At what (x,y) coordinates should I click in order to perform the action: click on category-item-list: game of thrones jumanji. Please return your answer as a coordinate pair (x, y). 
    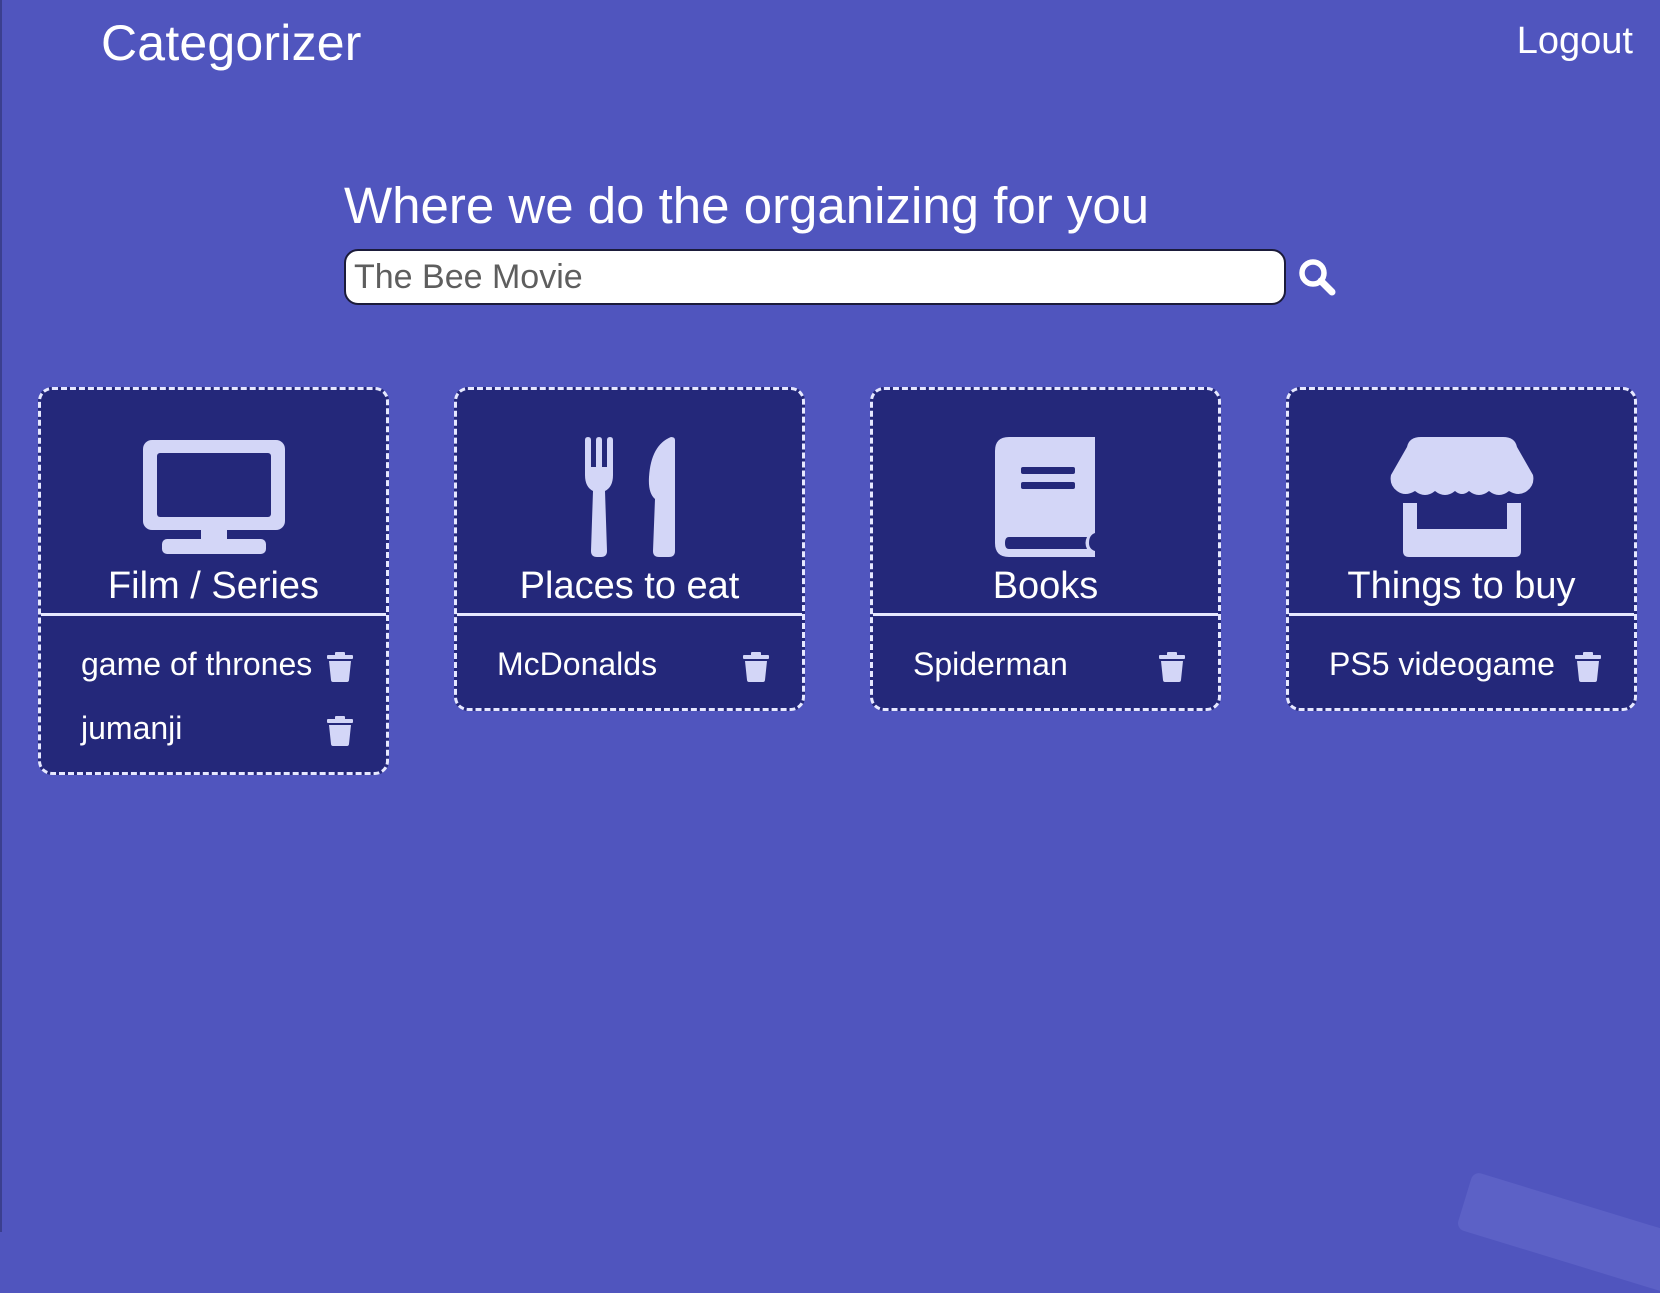
    Looking at the image, I should click on (213, 694).